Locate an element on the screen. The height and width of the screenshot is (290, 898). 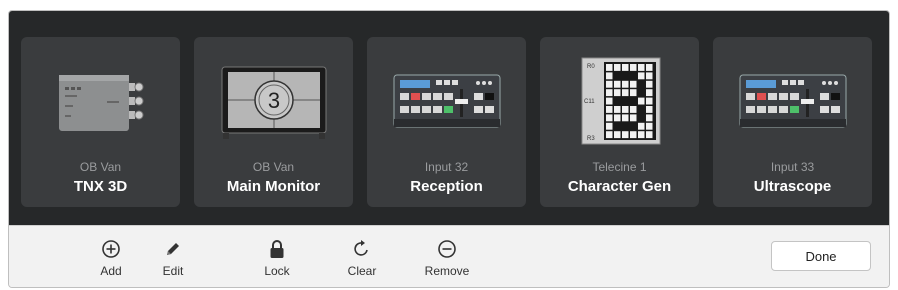
minus-circle-icon is located at coordinates (447, 249).